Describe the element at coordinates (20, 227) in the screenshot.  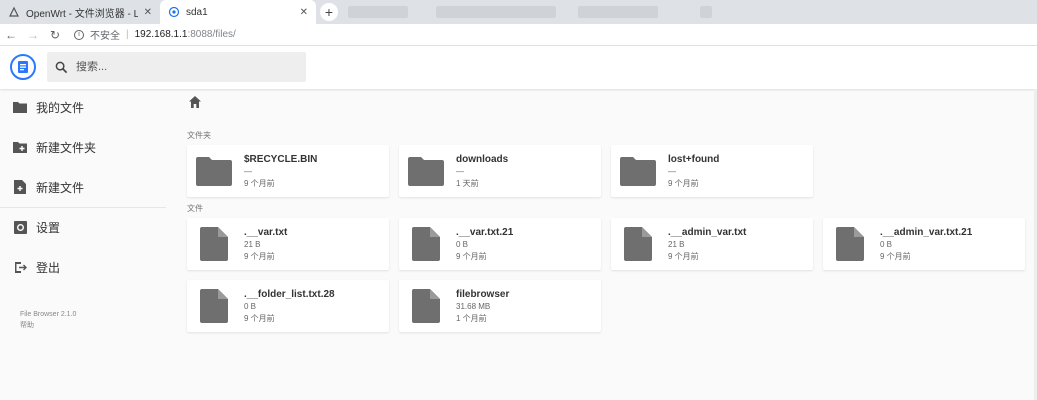
I see `settings-icon` at that location.